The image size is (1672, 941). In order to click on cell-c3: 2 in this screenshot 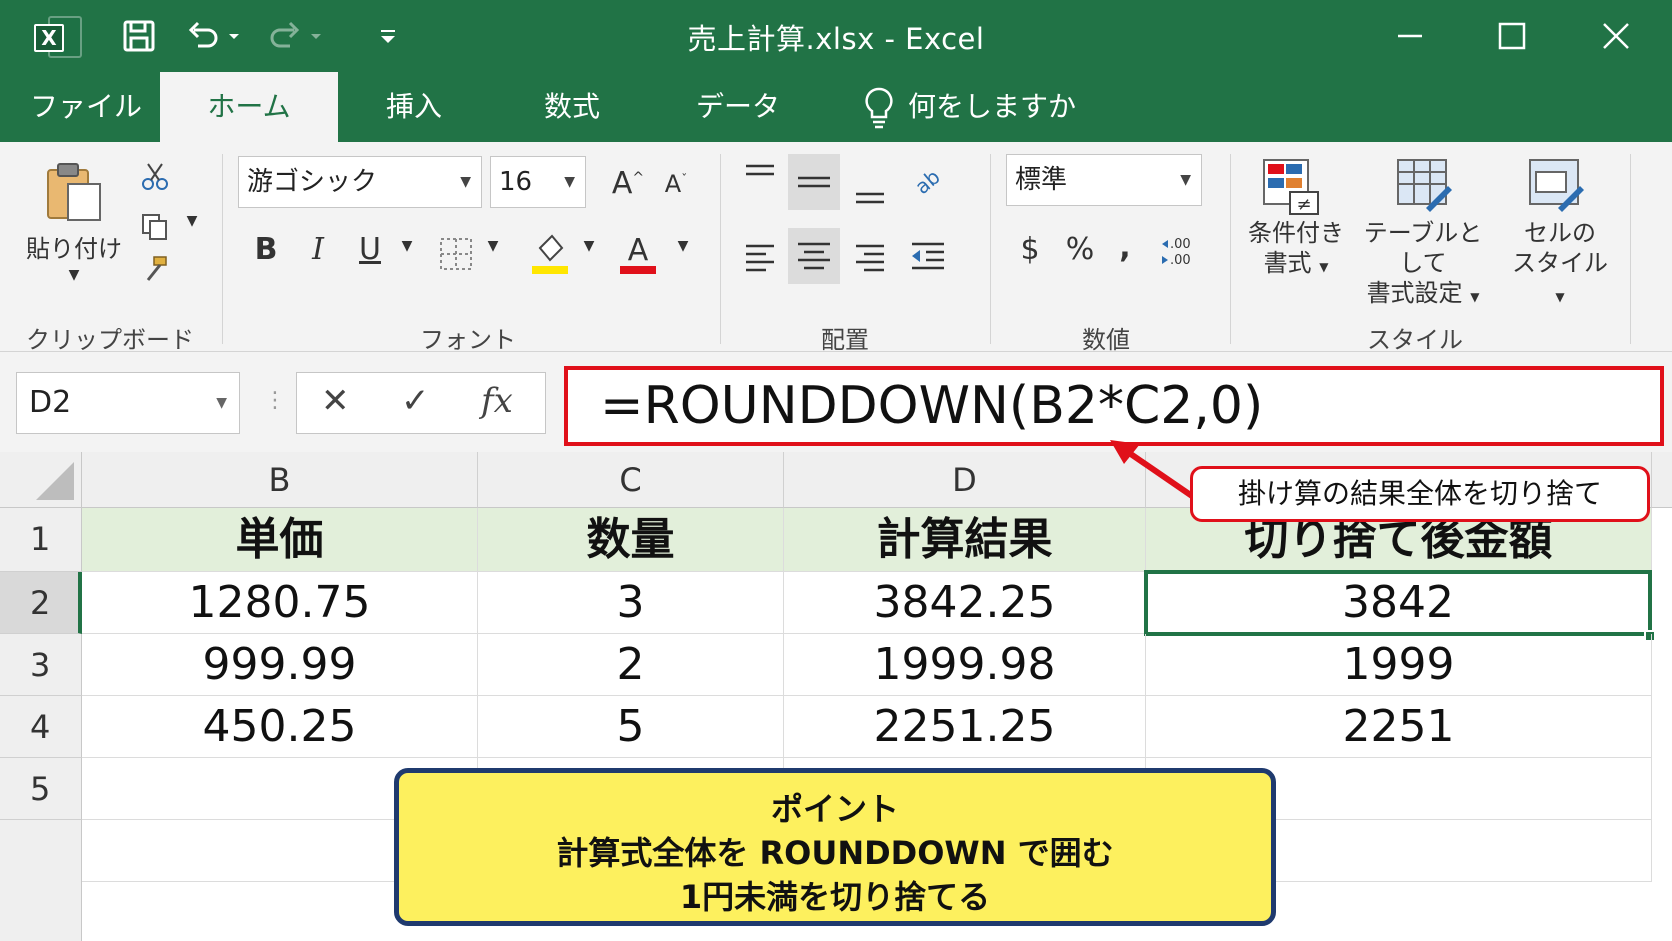, I will do `click(631, 665)`.